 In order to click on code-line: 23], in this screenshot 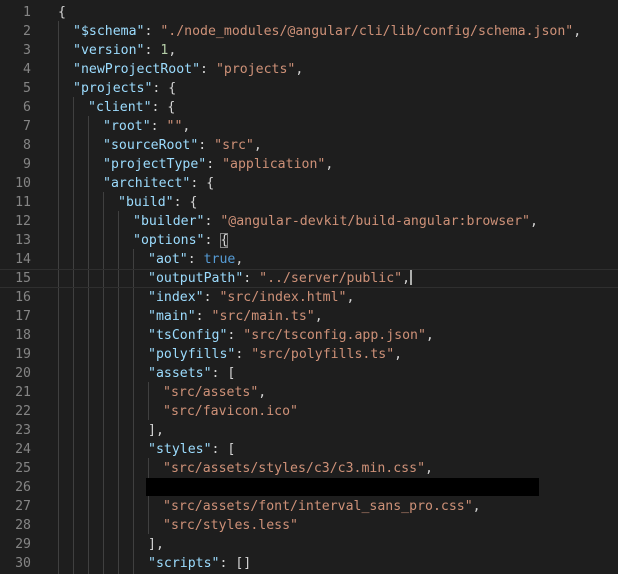, I will do `click(309, 430)`.